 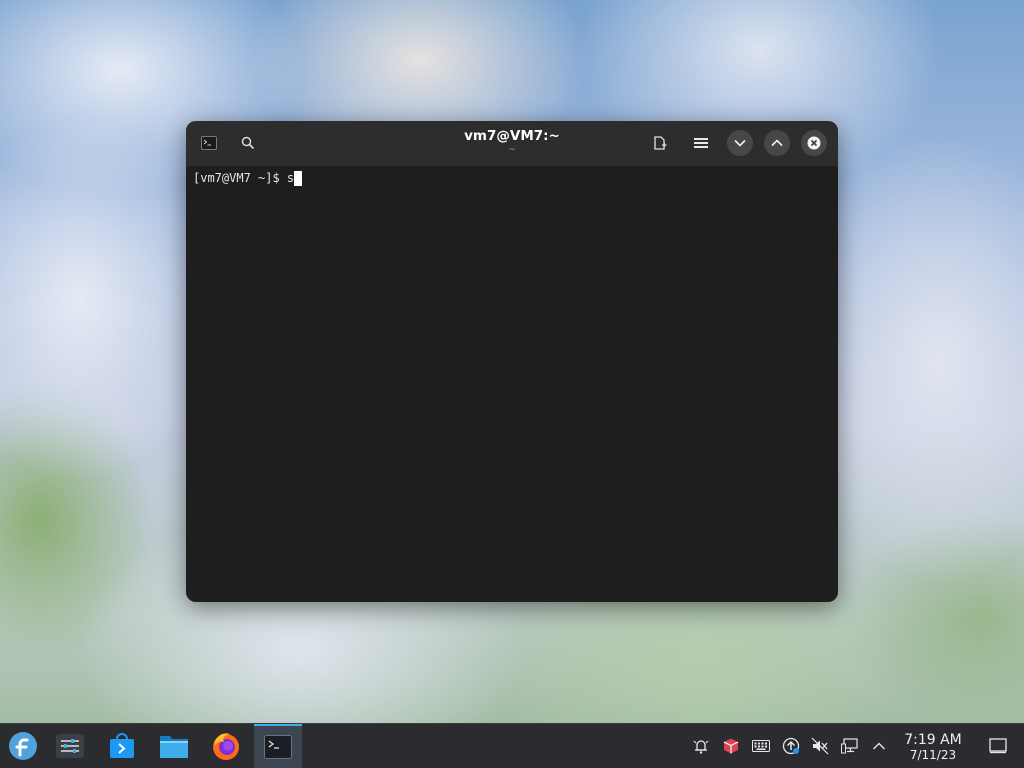 I want to click on chevron-up-icon, so click(x=777, y=143).